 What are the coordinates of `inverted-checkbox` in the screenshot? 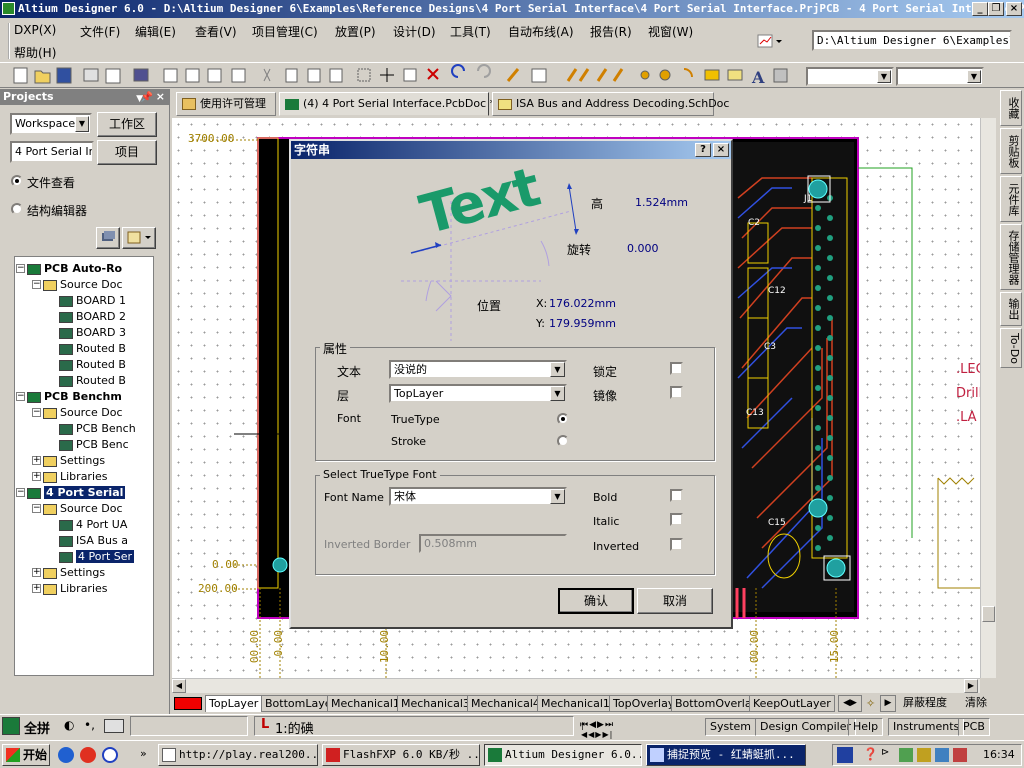 It's located at (676, 544).